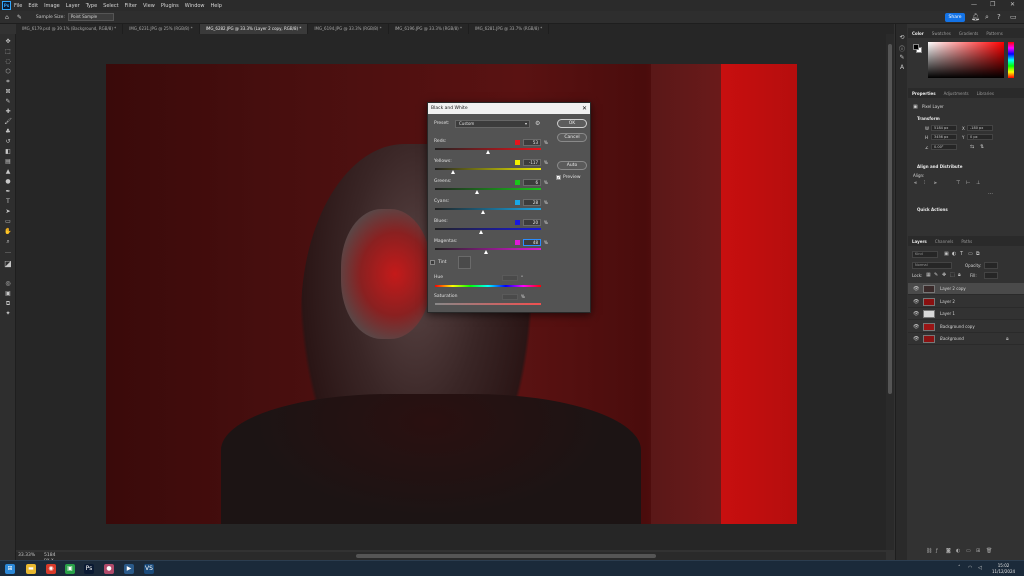  What do you see at coordinates (483, 212) in the screenshot?
I see `cyans-slider-thumb` at bounding box center [483, 212].